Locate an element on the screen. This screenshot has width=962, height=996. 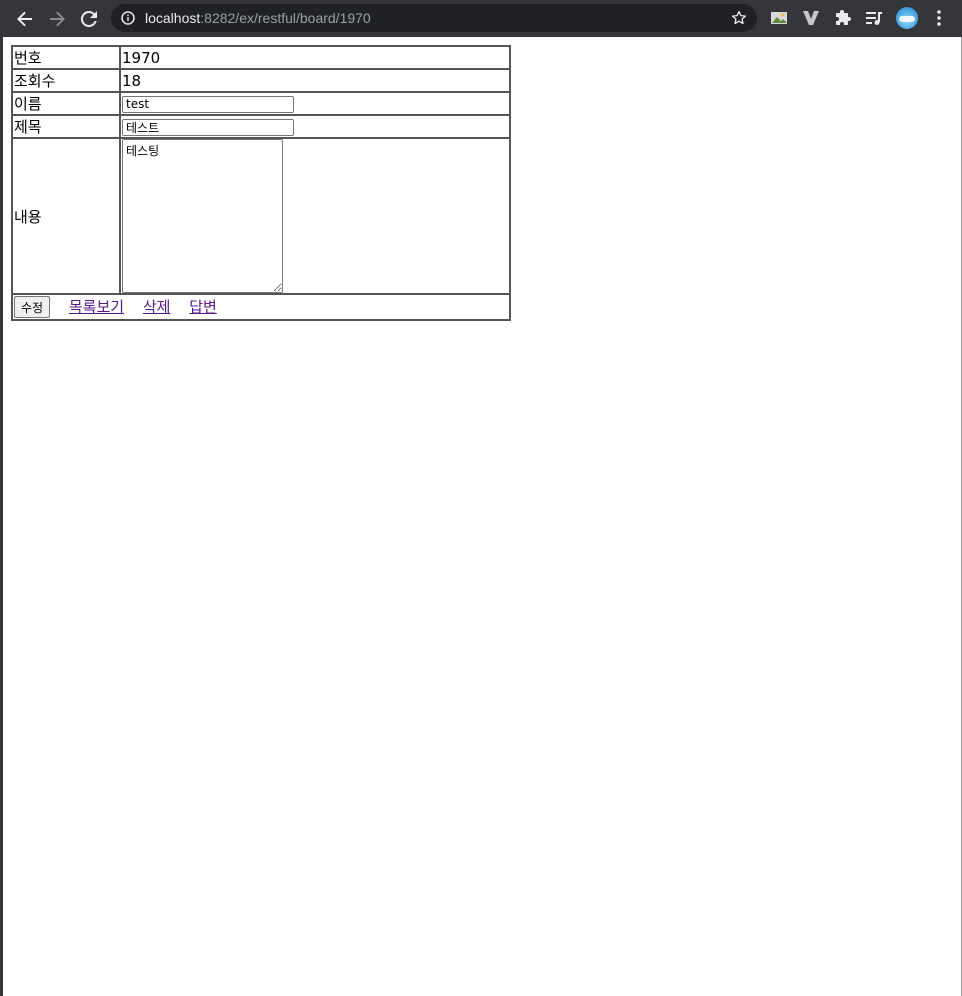
actions-row: 수정 목록보기 삭제 답변 is located at coordinates (261, 307).